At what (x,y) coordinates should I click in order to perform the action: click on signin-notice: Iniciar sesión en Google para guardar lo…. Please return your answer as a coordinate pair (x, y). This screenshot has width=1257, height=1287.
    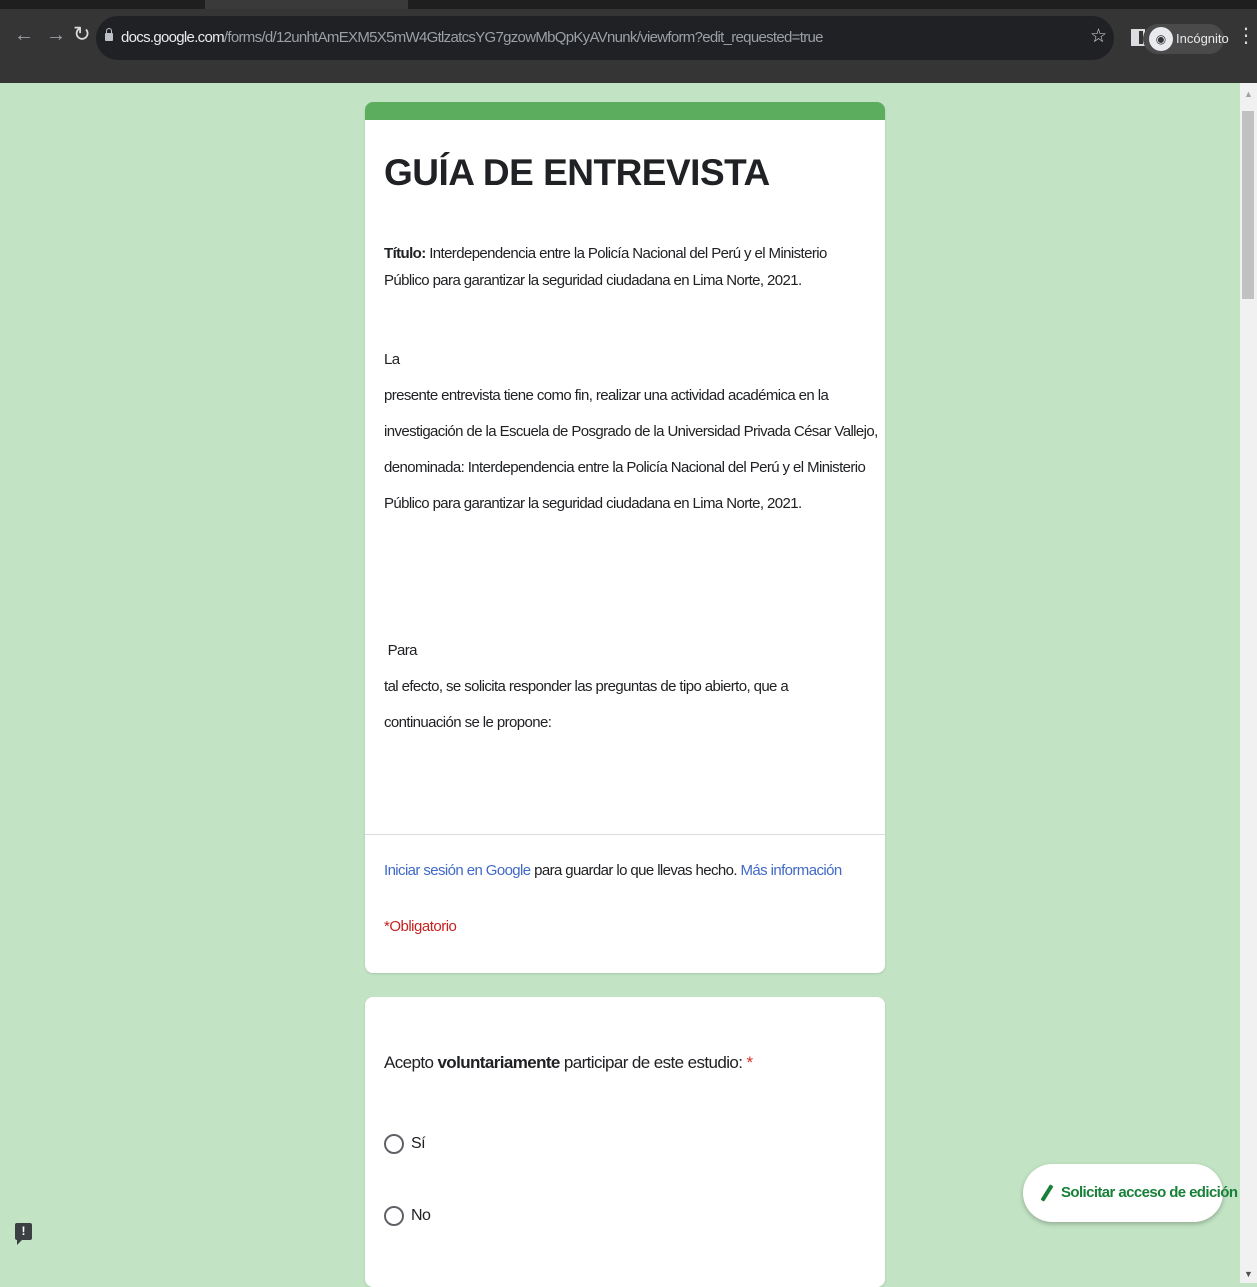
    Looking at the image, I should click on (613, 870).